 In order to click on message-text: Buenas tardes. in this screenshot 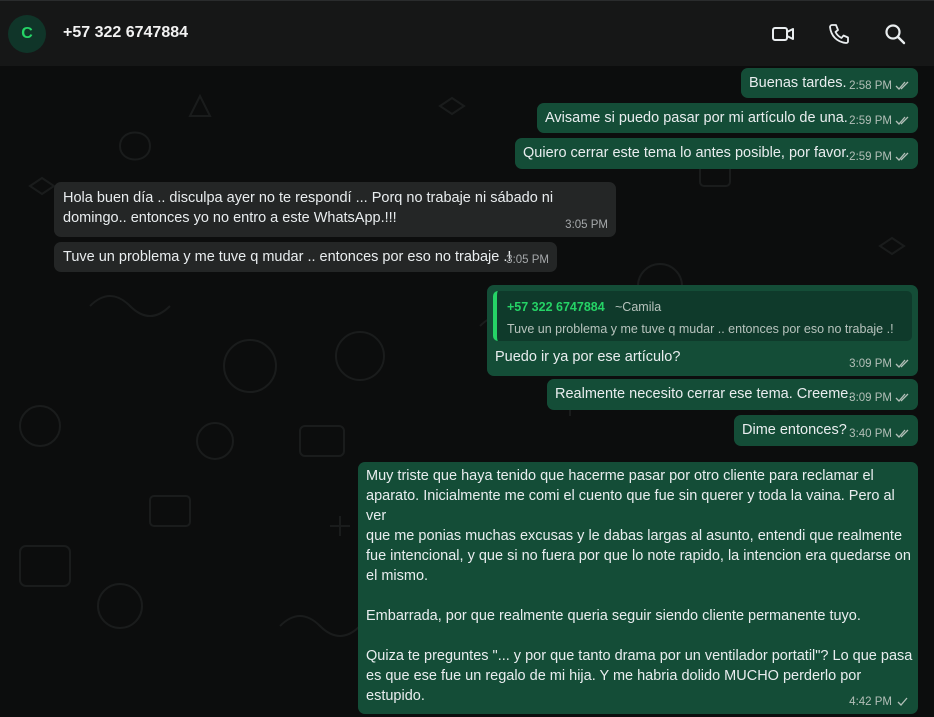, I will do `click(798, 83)`.